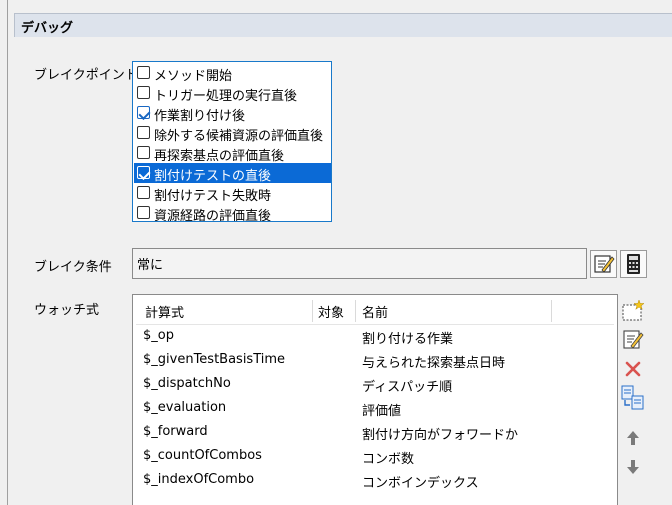 This screenshot has width=672, height=505. I want to click on copy-watch-button, so click(633, 398).